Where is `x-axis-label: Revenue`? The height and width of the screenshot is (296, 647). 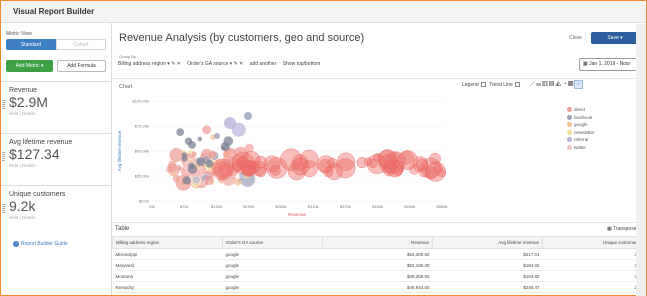 x-axis-label: Revenue is located at coordinates (297, 214).